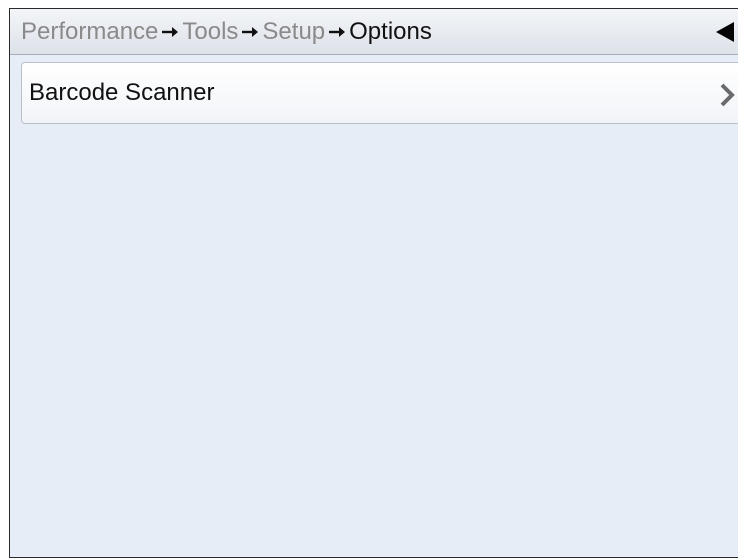  Describe the element at coordinates (725, 32) in the screenshot. I see `back-triangle-icon` at that location.